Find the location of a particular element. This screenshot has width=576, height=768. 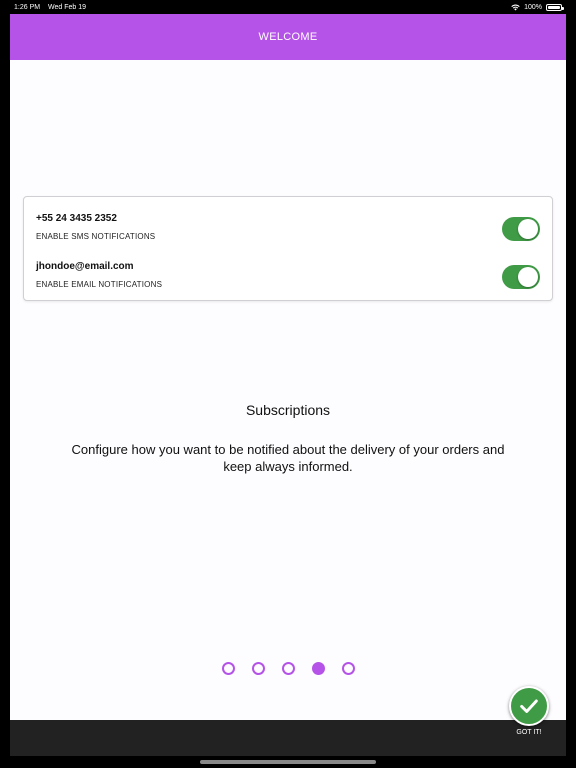

home-indicator is located at coordinates (288, 762).